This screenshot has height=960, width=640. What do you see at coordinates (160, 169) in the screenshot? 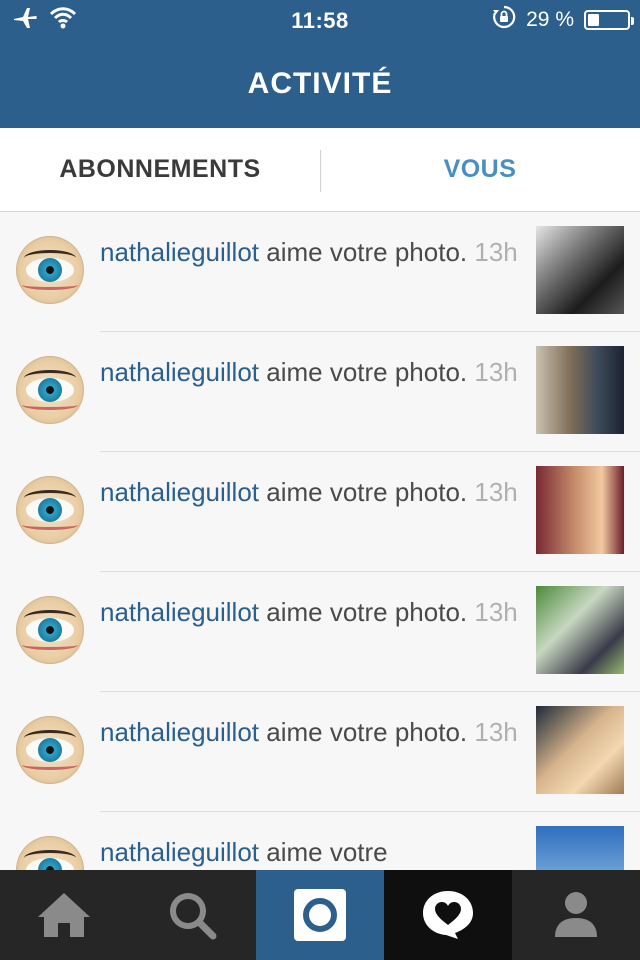
I see `tab-abonnements: ABONNEMENTS` at bounding box center [160, 169].